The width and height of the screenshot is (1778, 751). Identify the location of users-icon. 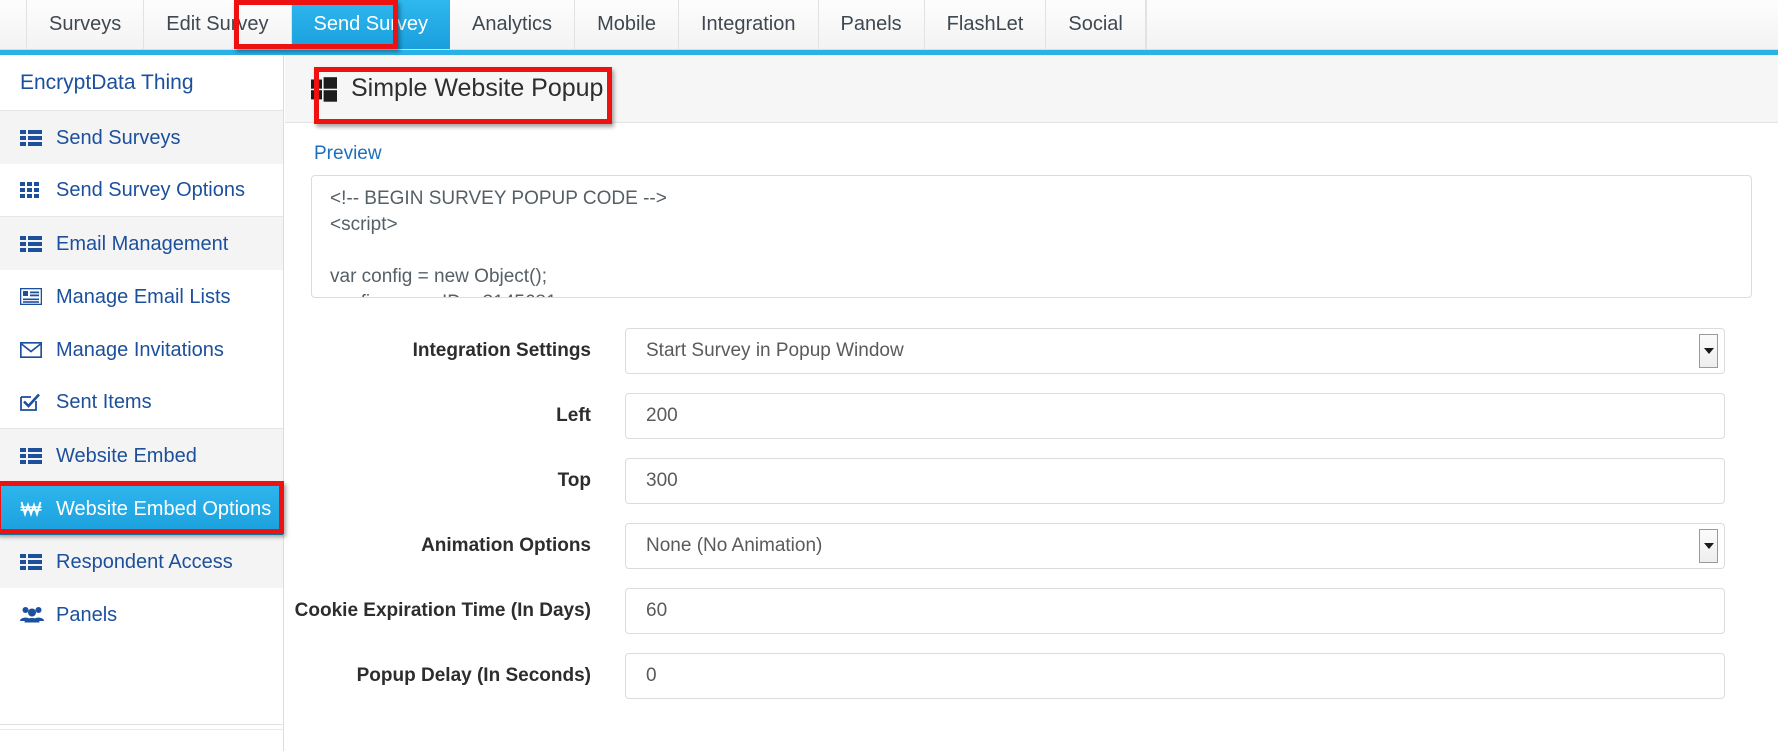
(33, 615).